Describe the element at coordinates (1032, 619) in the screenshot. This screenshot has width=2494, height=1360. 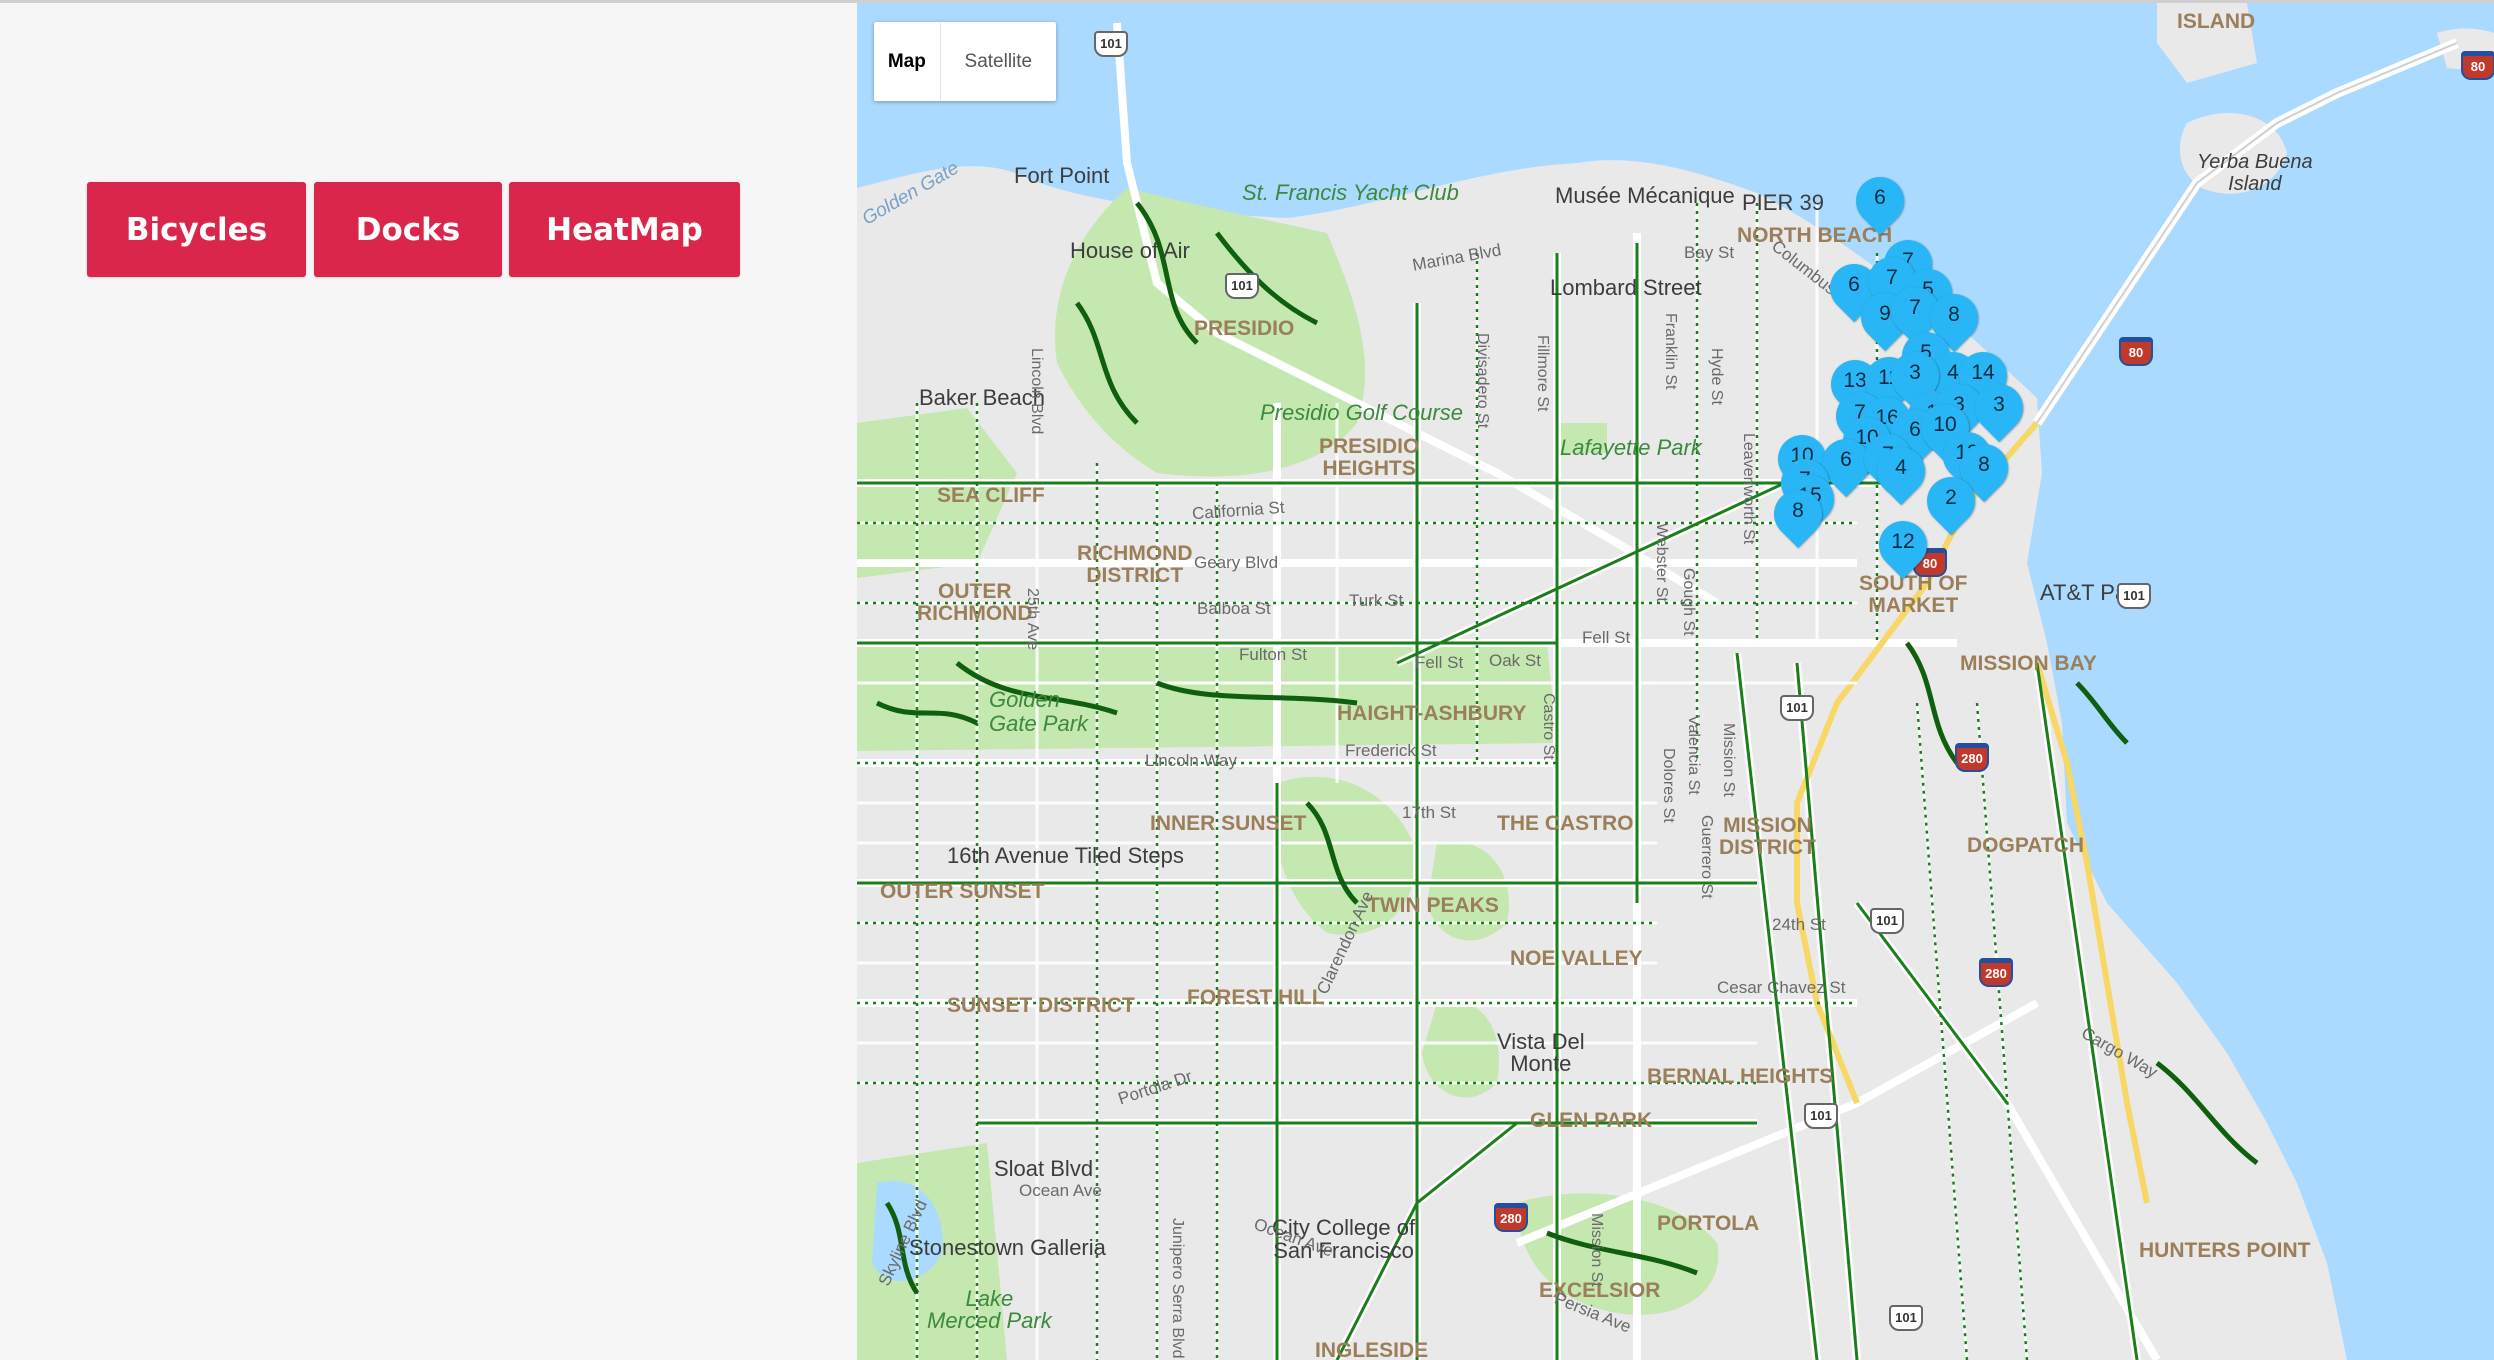
I see `label-25th-ave: 25th Ave` at that location.